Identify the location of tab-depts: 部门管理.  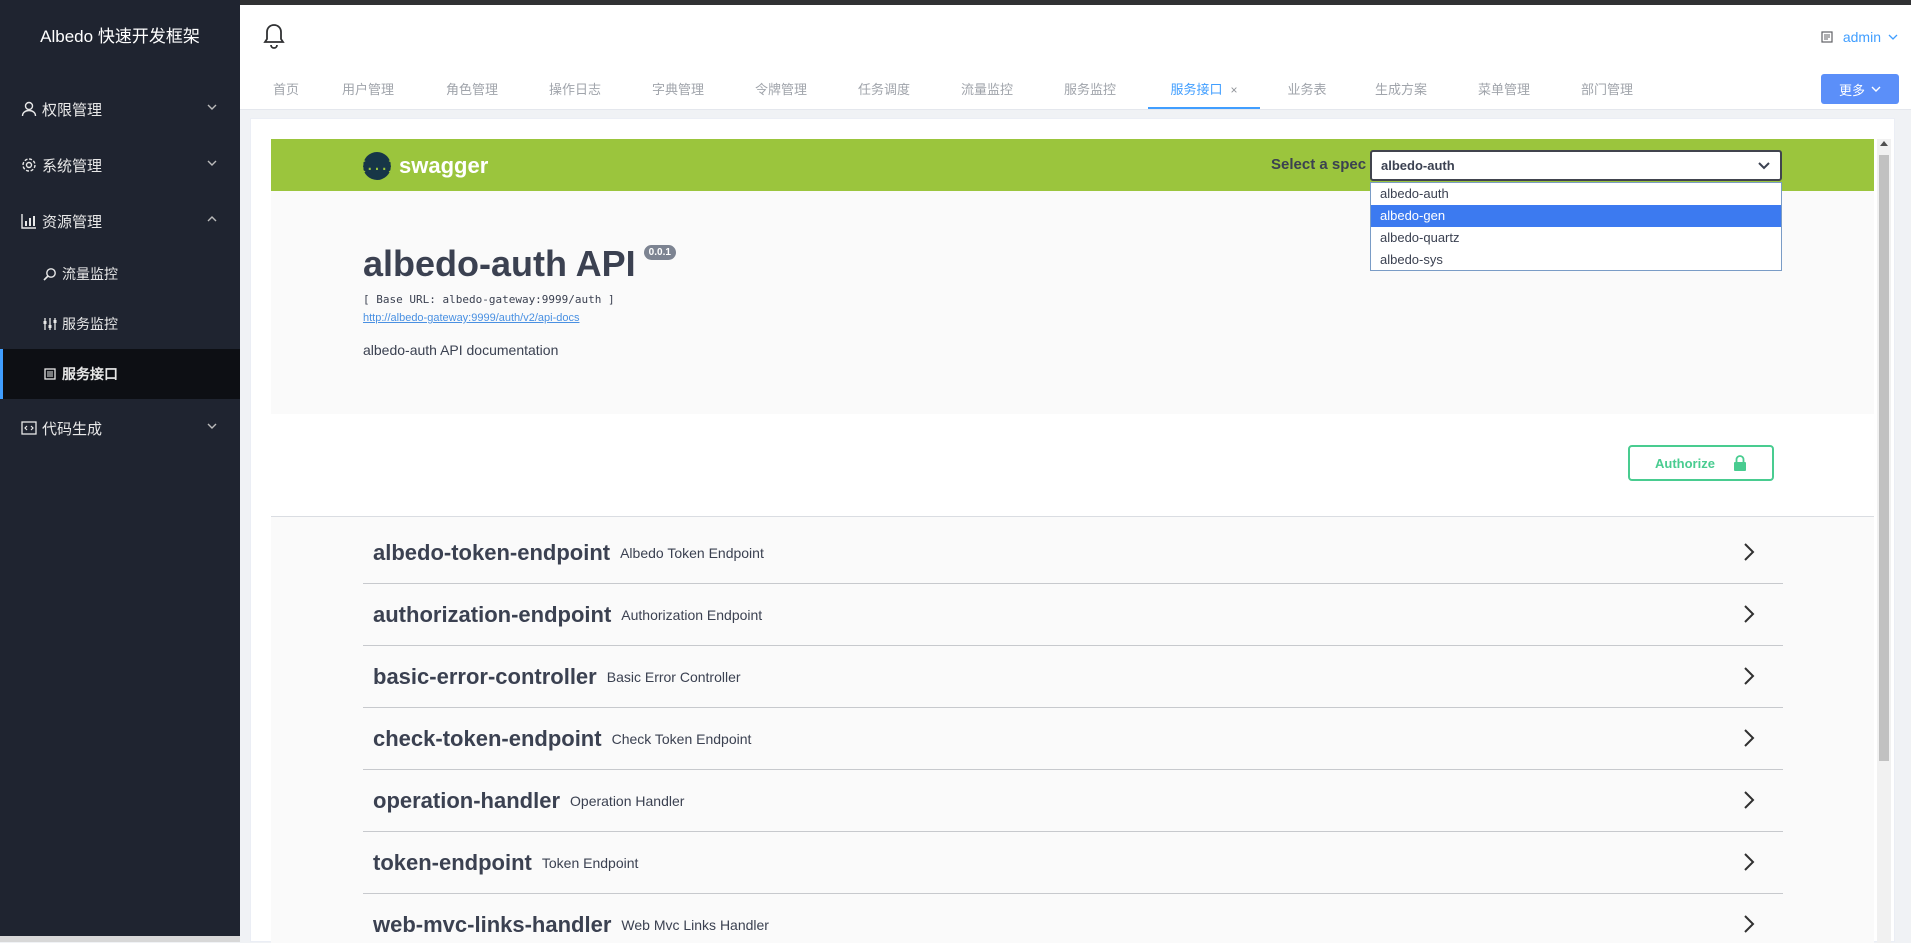
(1607, 90).